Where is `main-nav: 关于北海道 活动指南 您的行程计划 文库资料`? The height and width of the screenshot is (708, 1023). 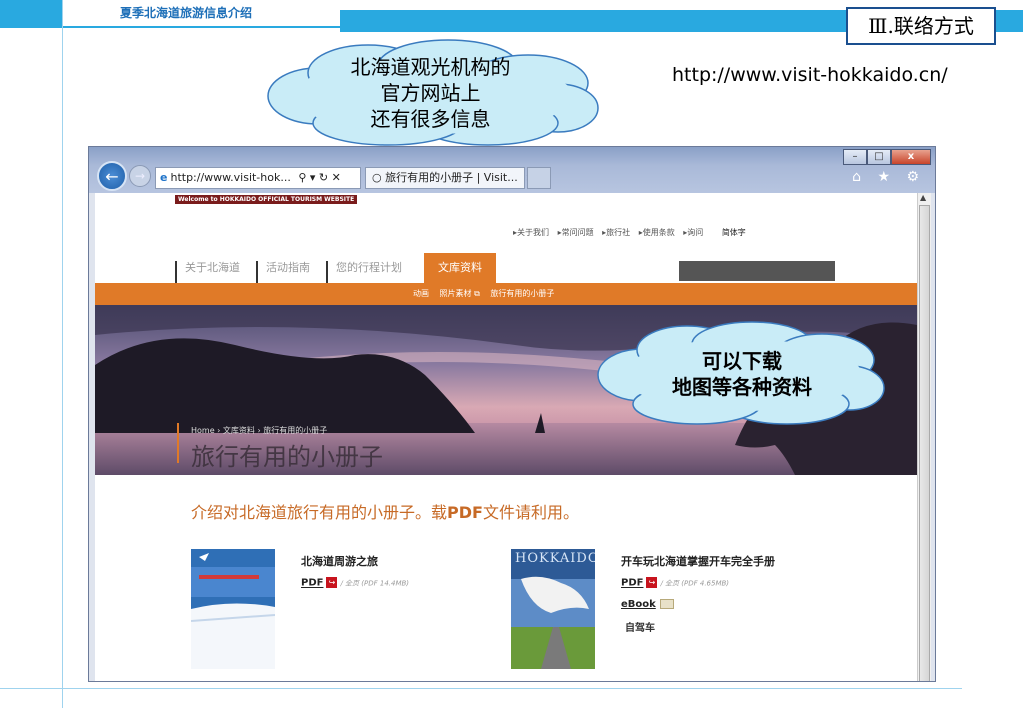
main-nav: 关于北海道 活动指南 您的行程计划 文库资料 is located at coordinates (337, 267).